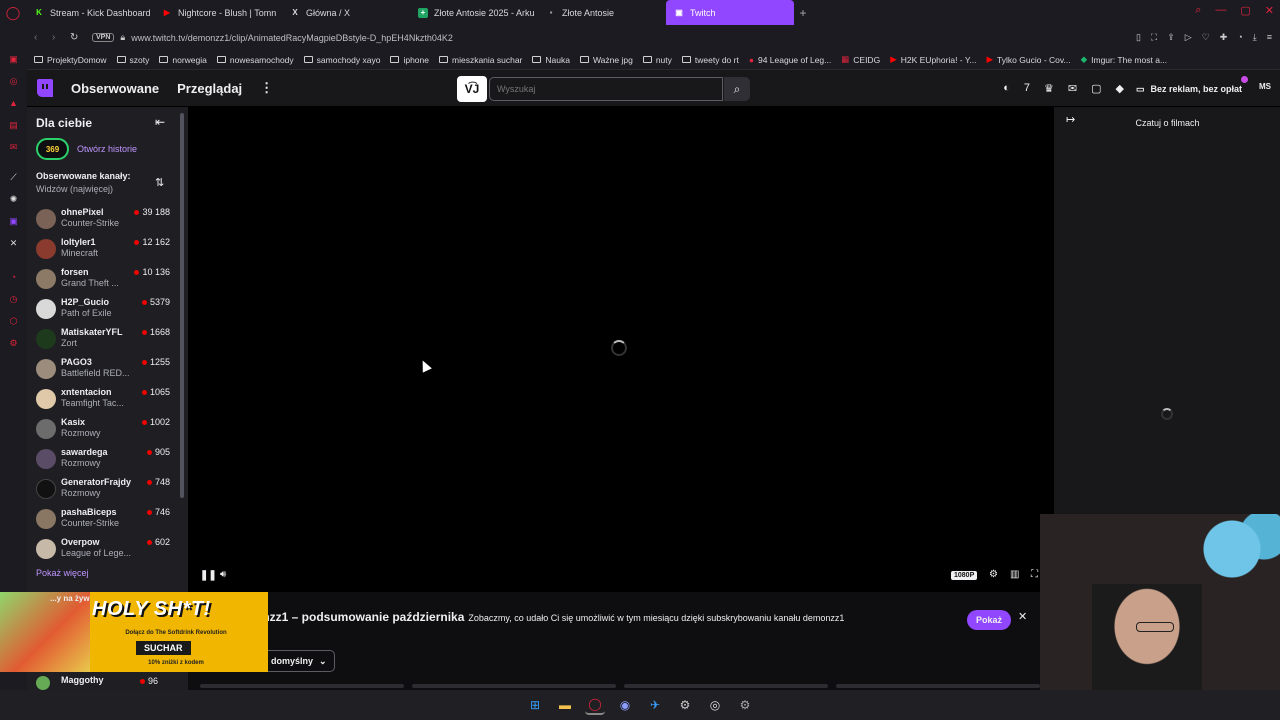 The image size is (1280, 720). Describe the element at coordinates (218, 12) in the screenshot. I see `browser-tab-youtube: ▶ Nightcore - Blush | Tomn` at that location.